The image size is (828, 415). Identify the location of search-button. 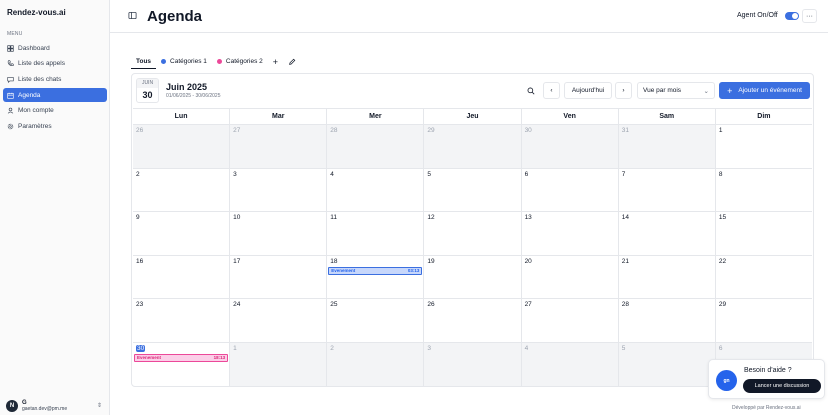
(531, 90).